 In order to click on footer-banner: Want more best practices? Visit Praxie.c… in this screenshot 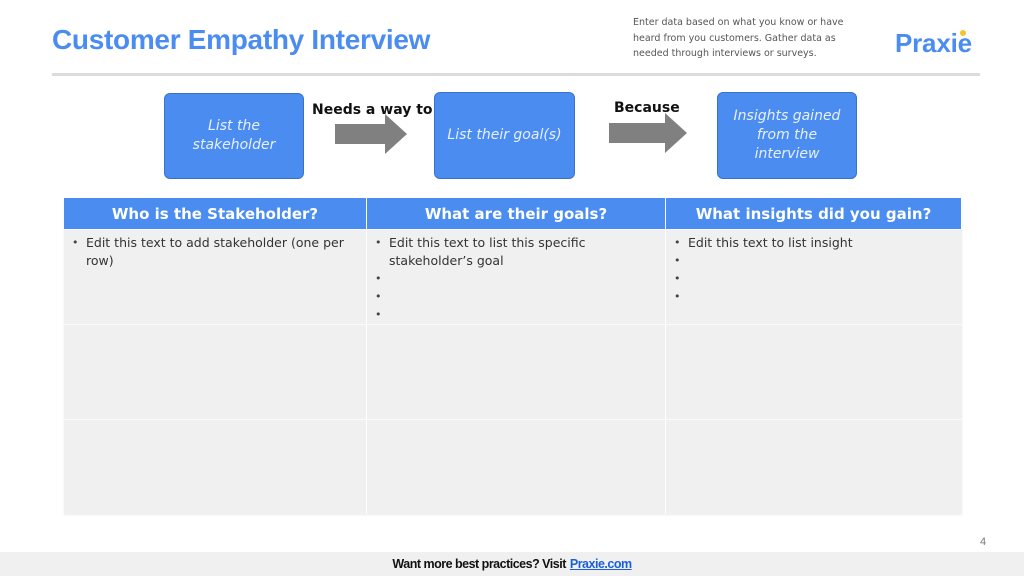, I will do `click(512, 564)`.